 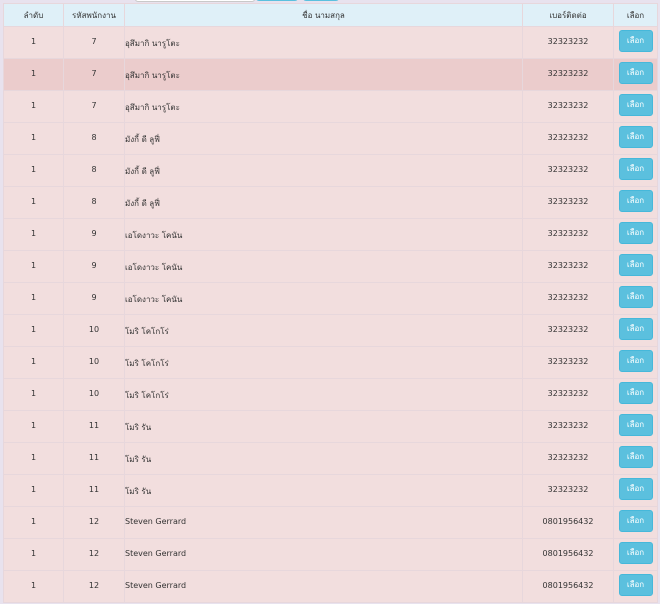 What do you see at coordinates (195, 1) in the screenshot?
I see `search-input` at bounding box center [195, 1].